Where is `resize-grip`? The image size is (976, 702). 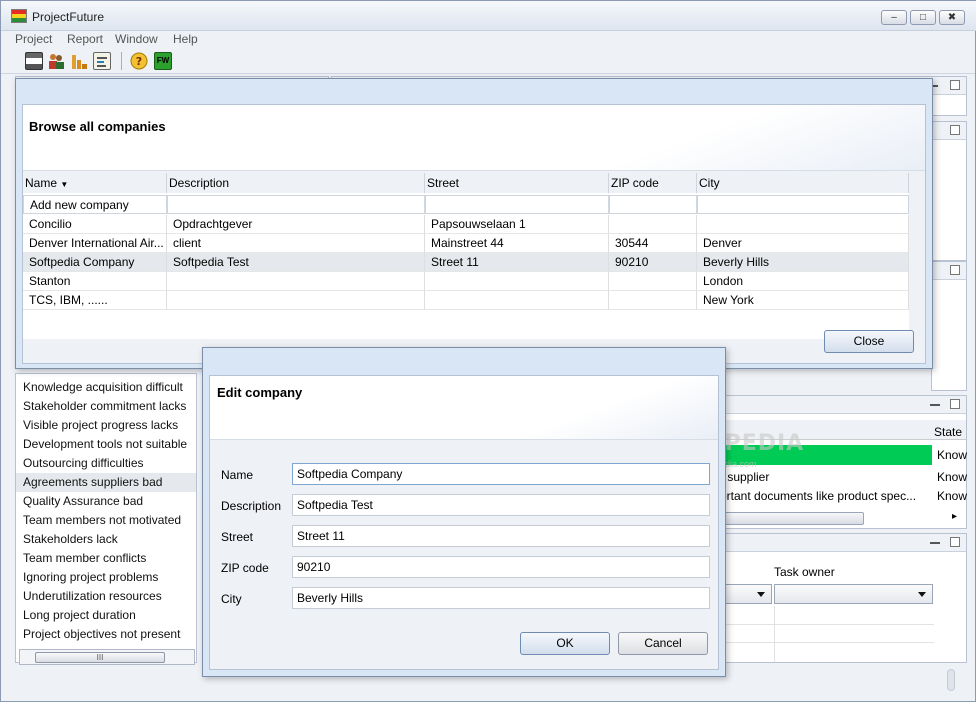
resize-grip is located at coordinates (951, 680).